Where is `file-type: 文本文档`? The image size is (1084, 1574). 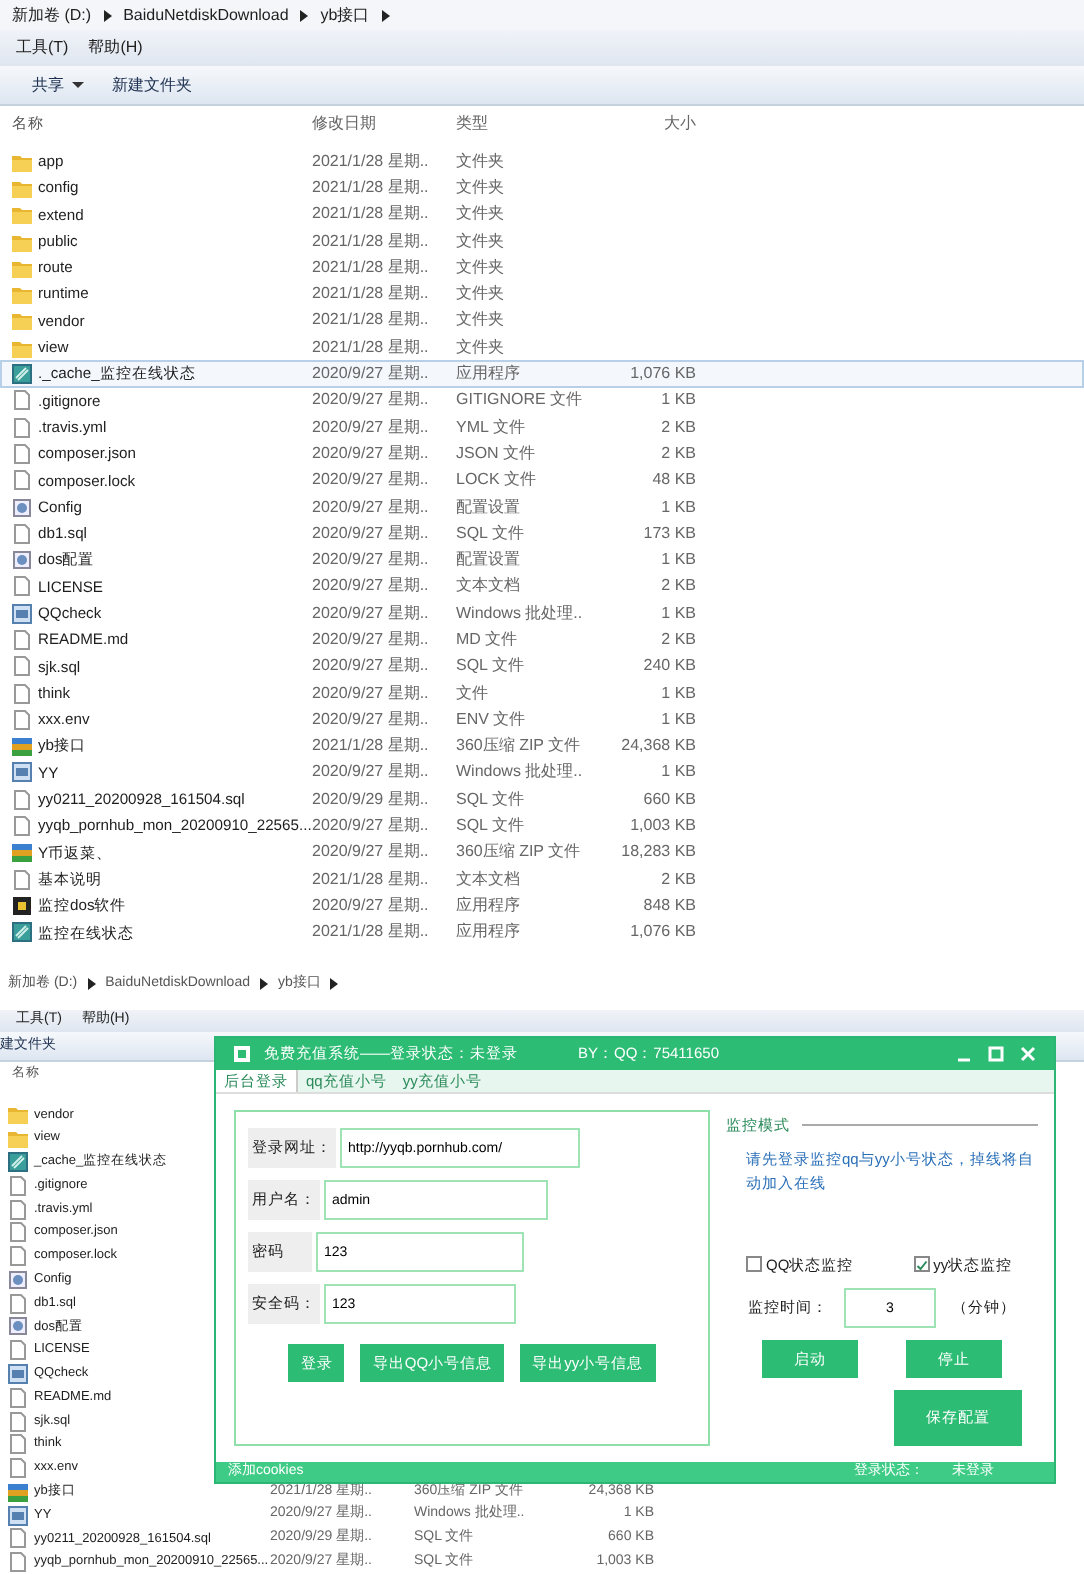 file-type: 文本文档 is located at coordinates (489, 879).